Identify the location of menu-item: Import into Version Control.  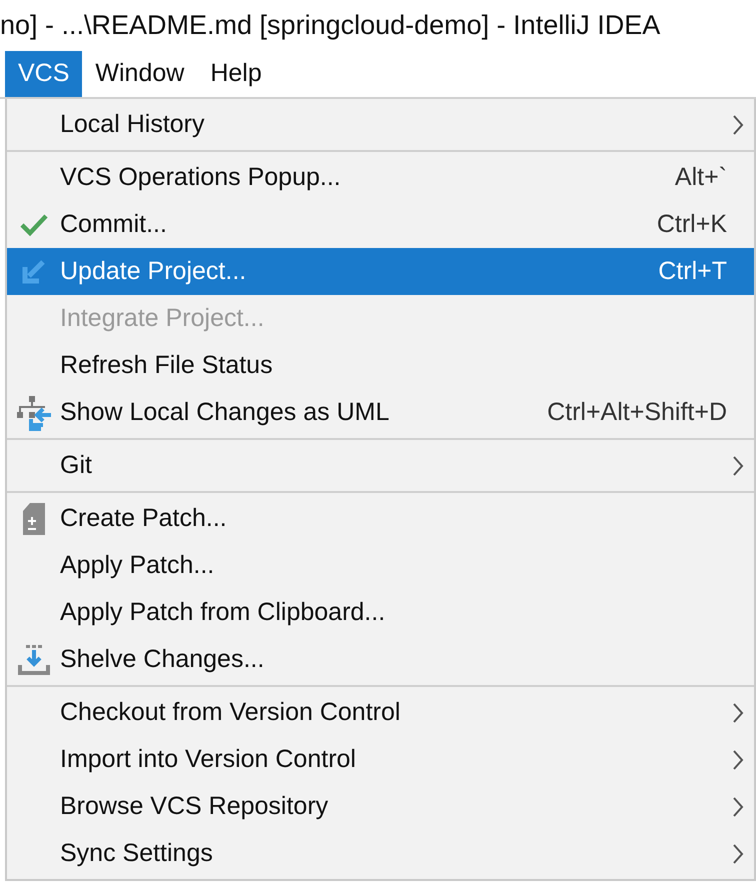
(380, 759).